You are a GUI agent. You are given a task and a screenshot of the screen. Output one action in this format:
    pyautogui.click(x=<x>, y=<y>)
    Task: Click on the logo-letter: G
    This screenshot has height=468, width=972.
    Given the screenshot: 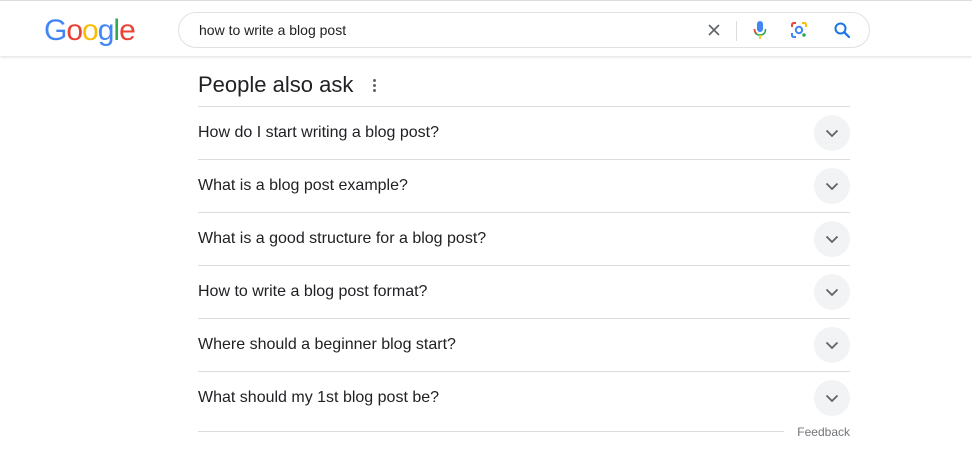 What is the action you would take?
    pyautogui.click(x=55, y=30)
    